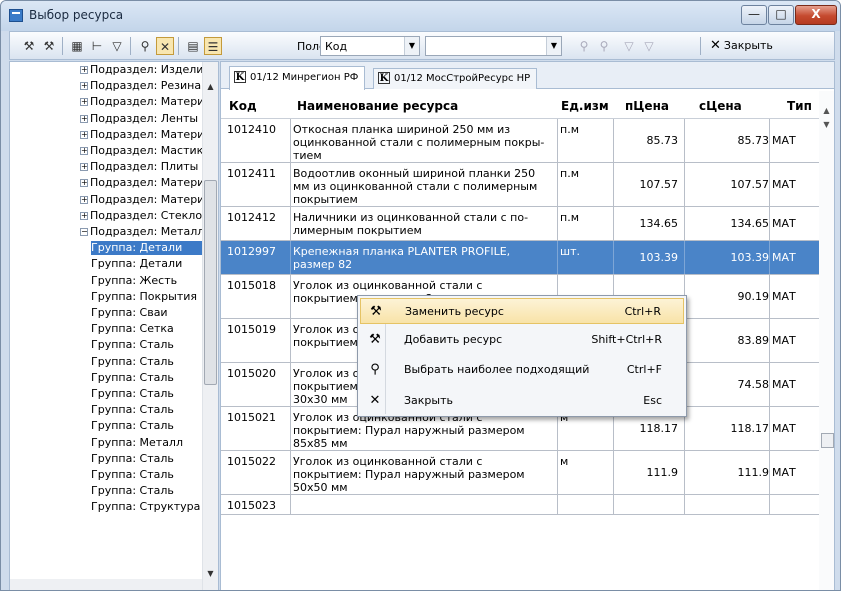 The image size is (841, 591). I want to click on tree-horizontal-scrollbar, so click(106, 584).